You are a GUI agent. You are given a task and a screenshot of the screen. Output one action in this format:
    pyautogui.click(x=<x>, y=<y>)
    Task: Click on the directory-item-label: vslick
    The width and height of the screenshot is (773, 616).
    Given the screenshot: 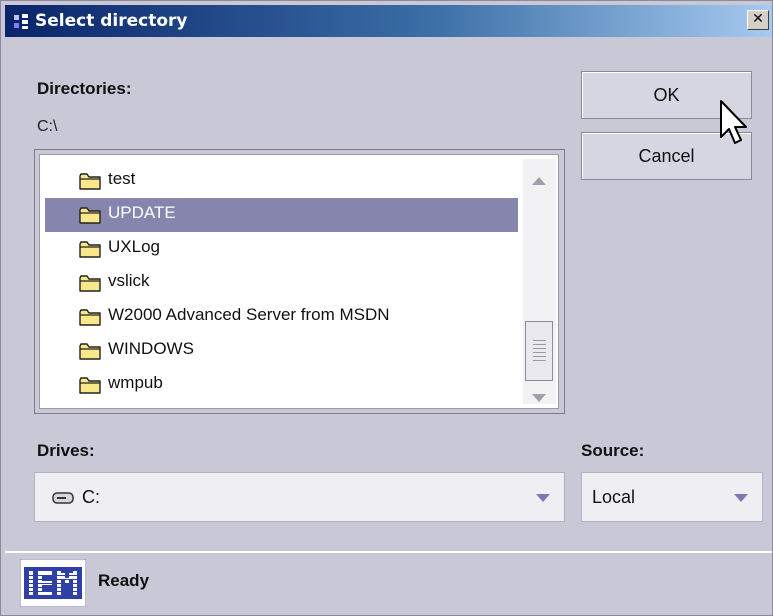 What is the action you would take?
    pyautogui.click(x=129, y=280)
    